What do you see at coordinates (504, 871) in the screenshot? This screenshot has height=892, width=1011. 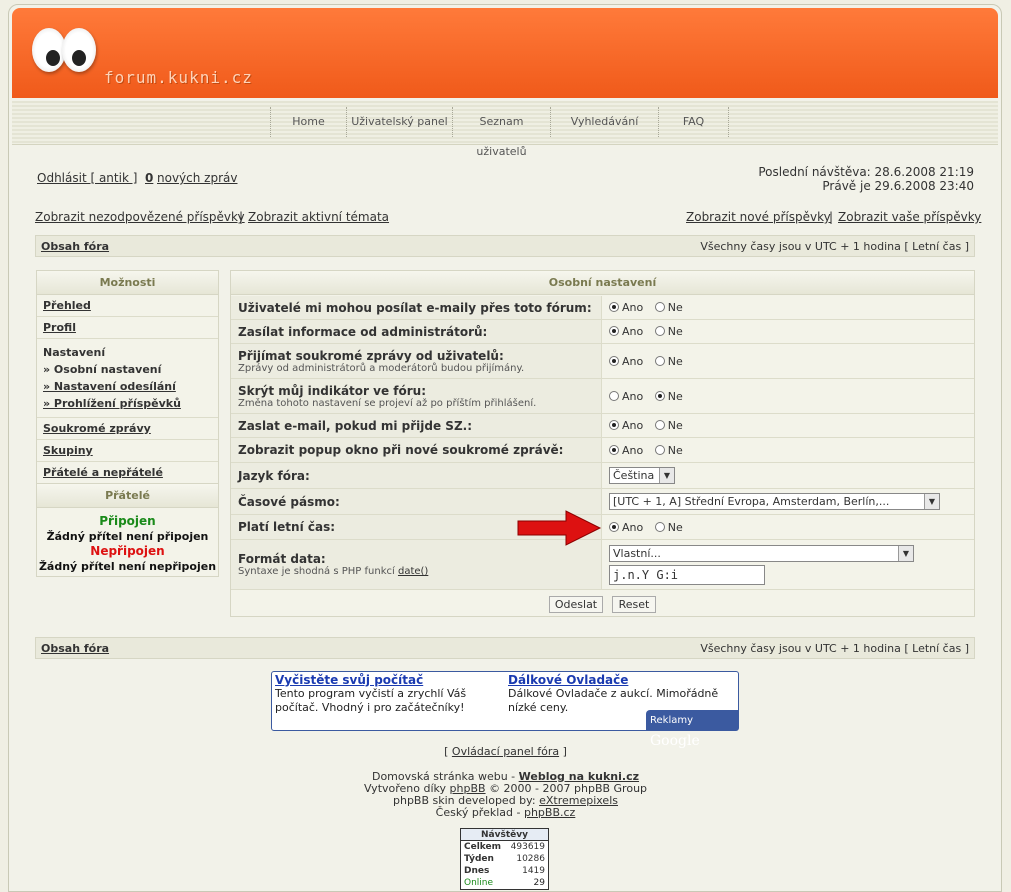 I see `counter-row: Dnes 1419` at bounding box center [504, 871].